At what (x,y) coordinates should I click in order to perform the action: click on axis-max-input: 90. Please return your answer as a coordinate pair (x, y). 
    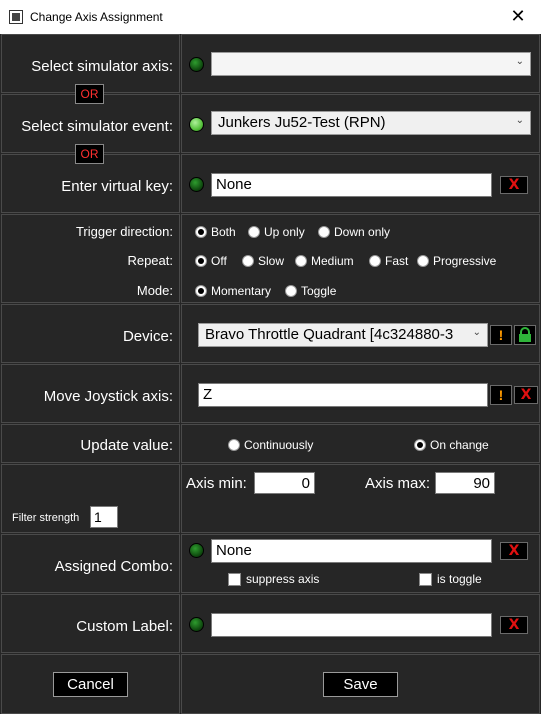
    Looking at the image, I should click on (465, 483).